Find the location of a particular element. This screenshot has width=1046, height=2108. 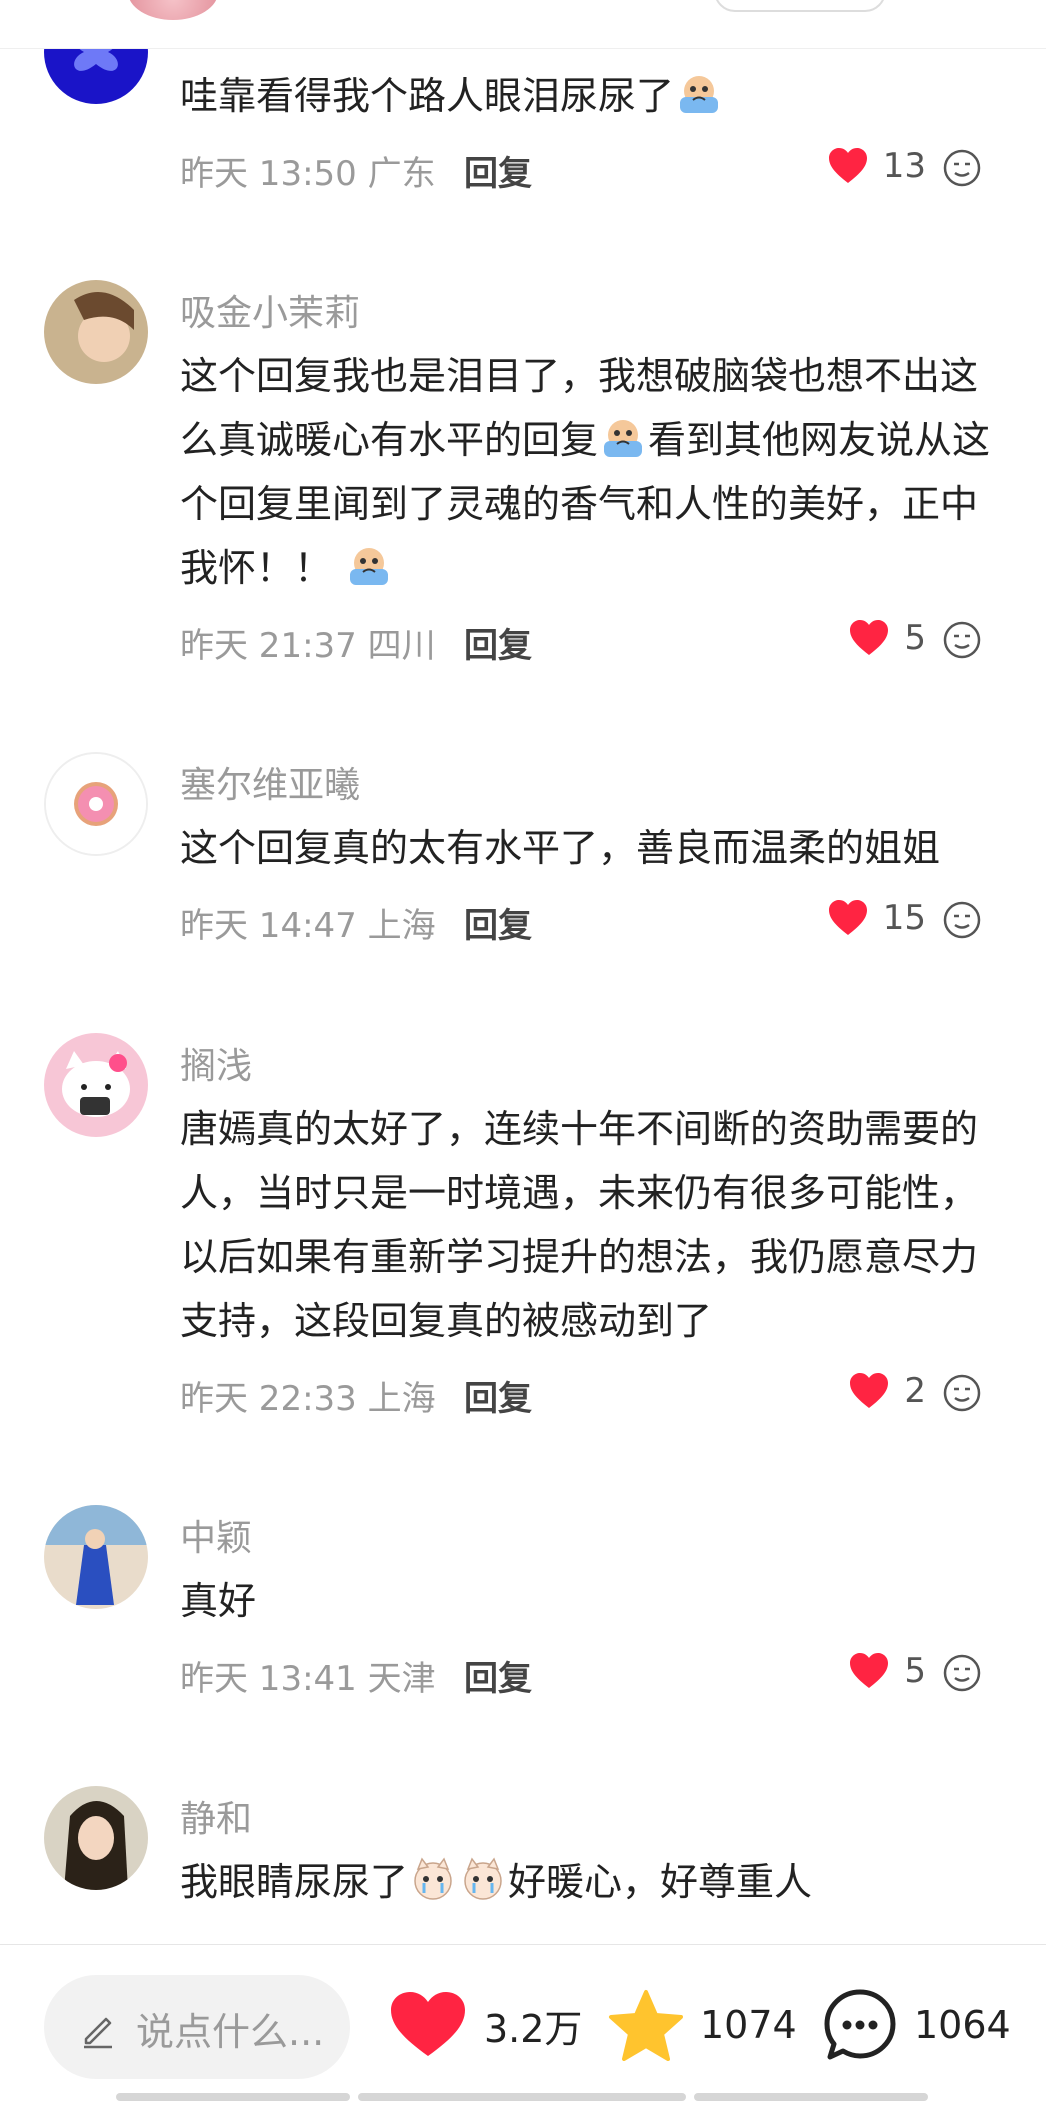

username: 中颖 is located at coordinates (216, 1535).